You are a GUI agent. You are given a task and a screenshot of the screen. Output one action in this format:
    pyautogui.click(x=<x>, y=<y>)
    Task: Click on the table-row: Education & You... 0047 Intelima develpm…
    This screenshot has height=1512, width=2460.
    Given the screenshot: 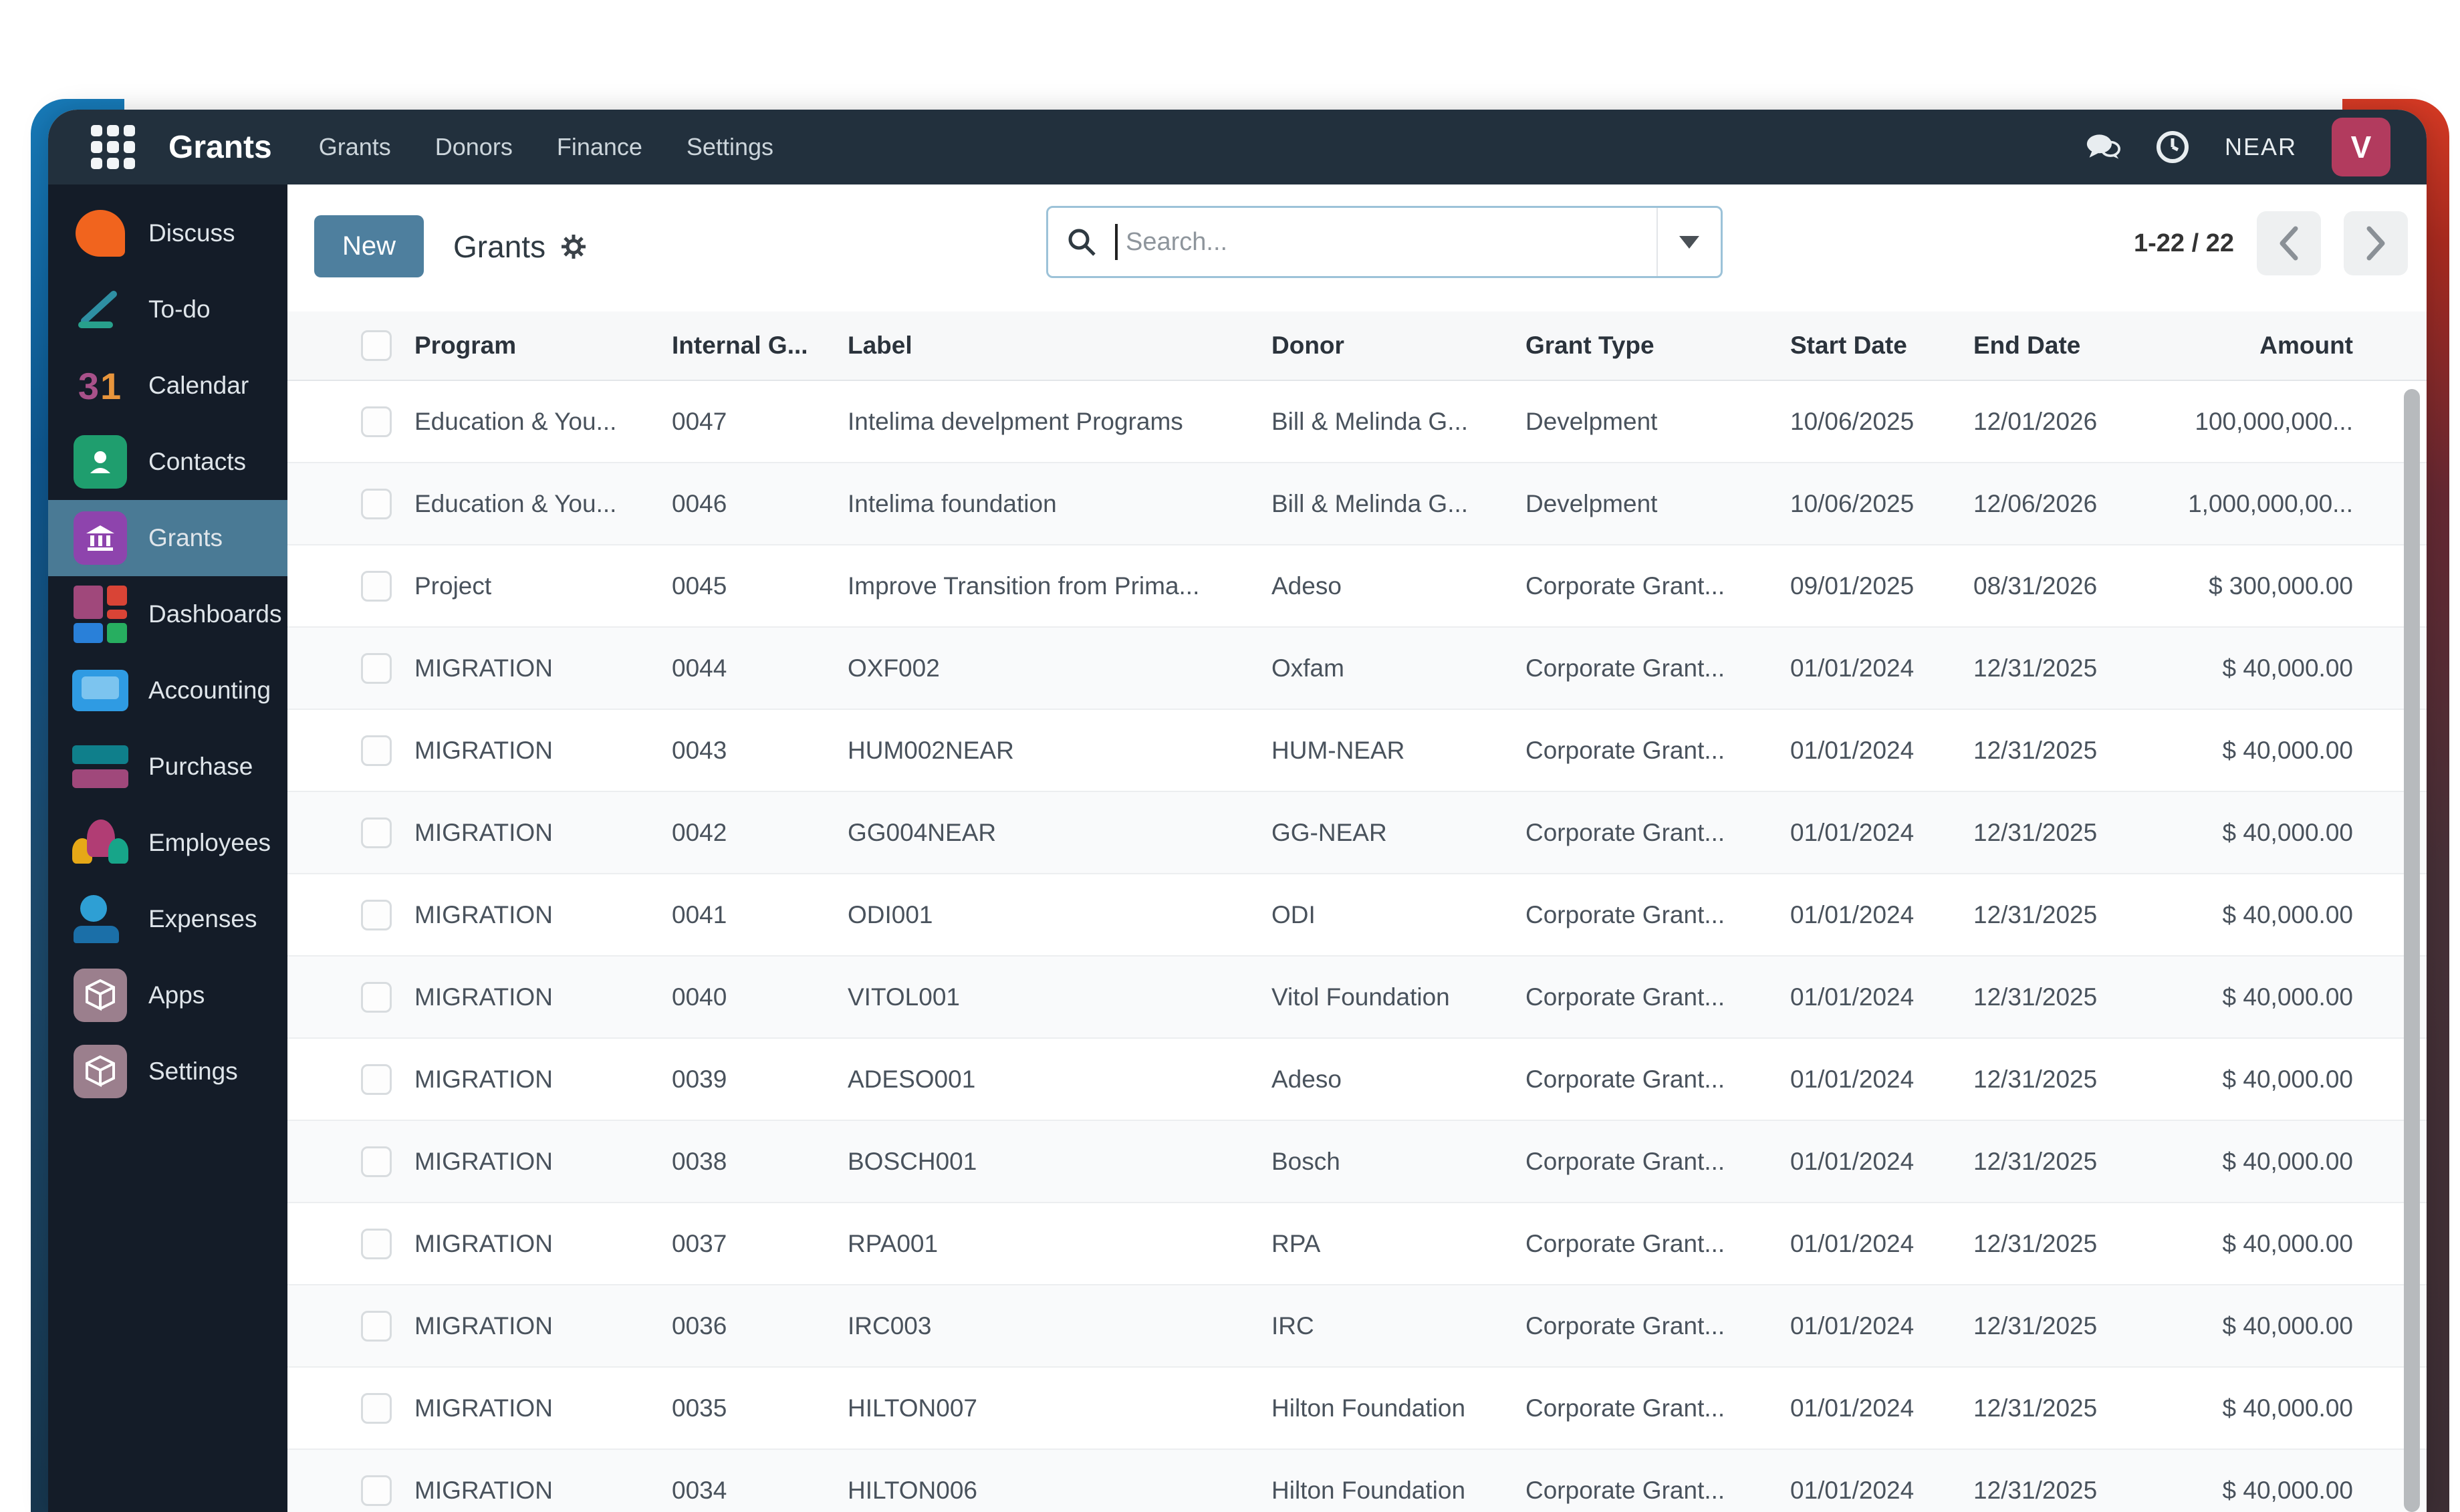 What is the action you would take?
    pyautogui.click(x=1357, y=422)
    